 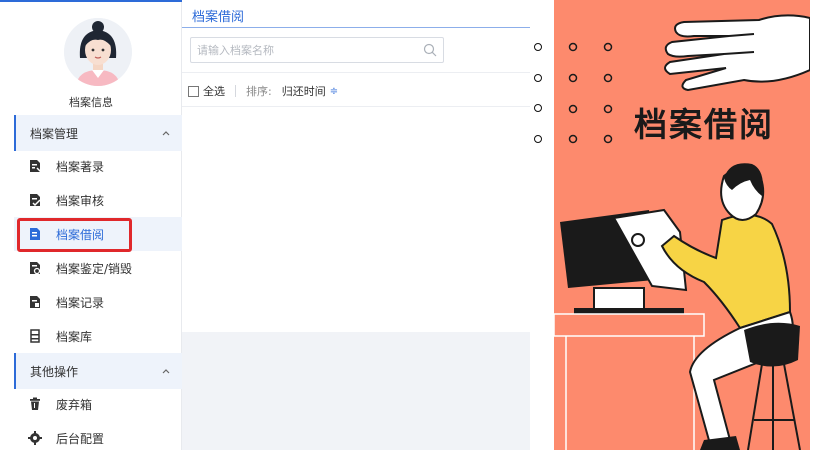 I want to click on sidebar-item-catalog: 档案著录, so click(x=98, y=166).